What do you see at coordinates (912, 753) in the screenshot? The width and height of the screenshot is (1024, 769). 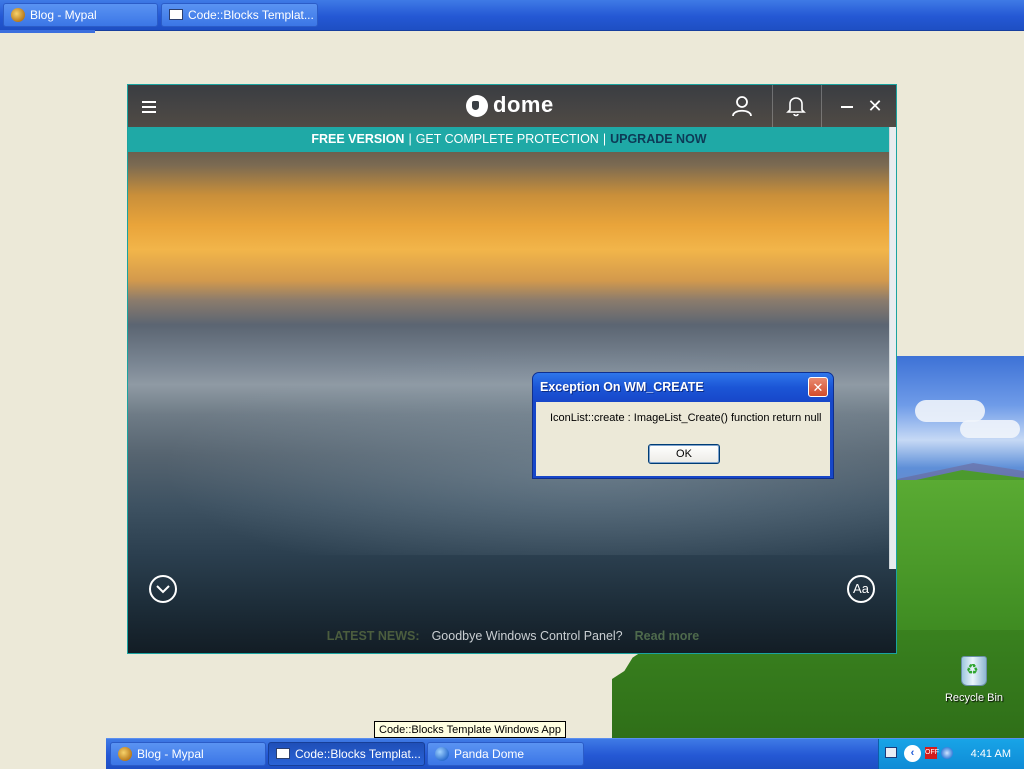 I see `tray-expand-chevron-icon: ‹` at bounding box center [912, 753].